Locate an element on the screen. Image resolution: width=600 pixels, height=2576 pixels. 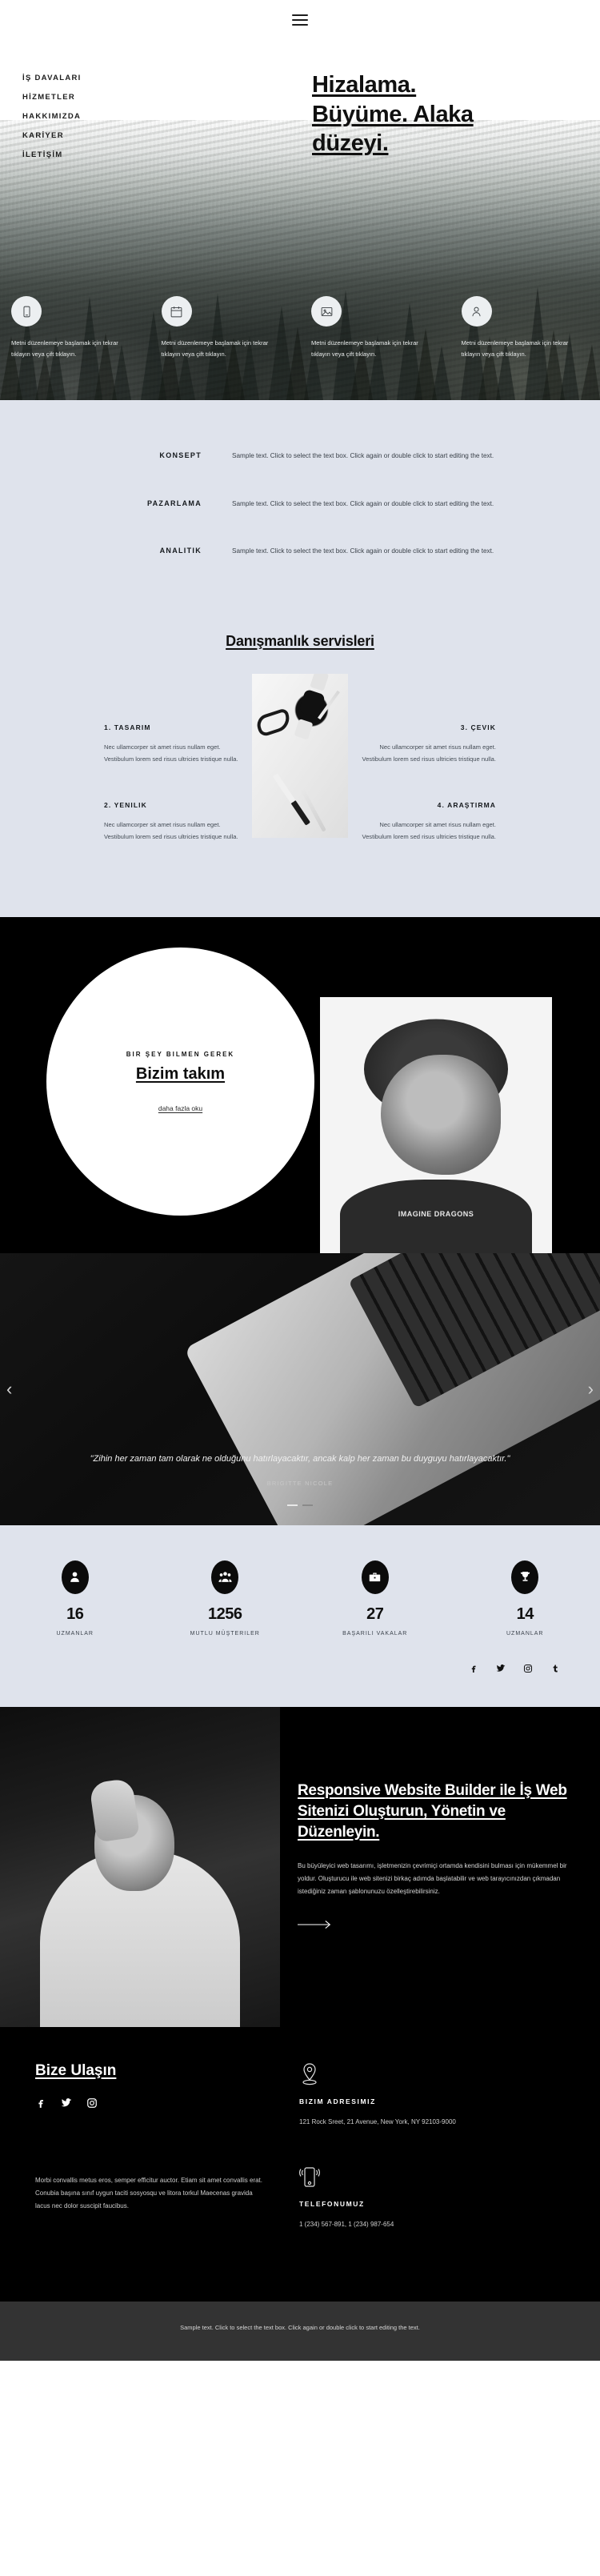
service-heading: 2. YENILIK is located at coordinates (125, 804).